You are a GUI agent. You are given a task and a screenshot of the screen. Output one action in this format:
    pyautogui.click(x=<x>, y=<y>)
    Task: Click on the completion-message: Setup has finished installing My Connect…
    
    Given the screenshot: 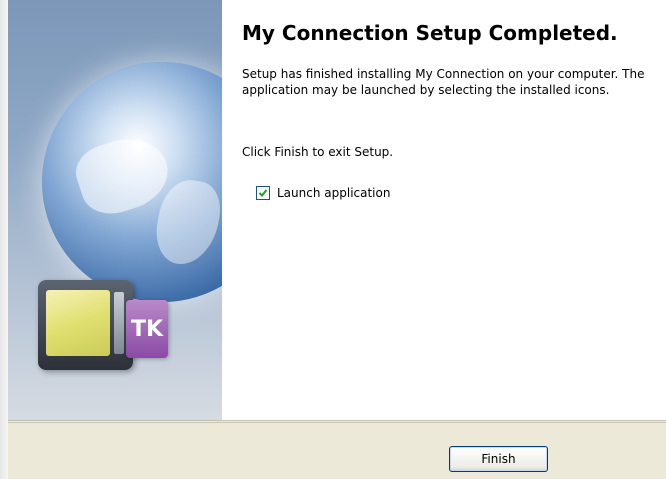 What is the action you would take?
    pyautogui.click(x=443, y=82)
    